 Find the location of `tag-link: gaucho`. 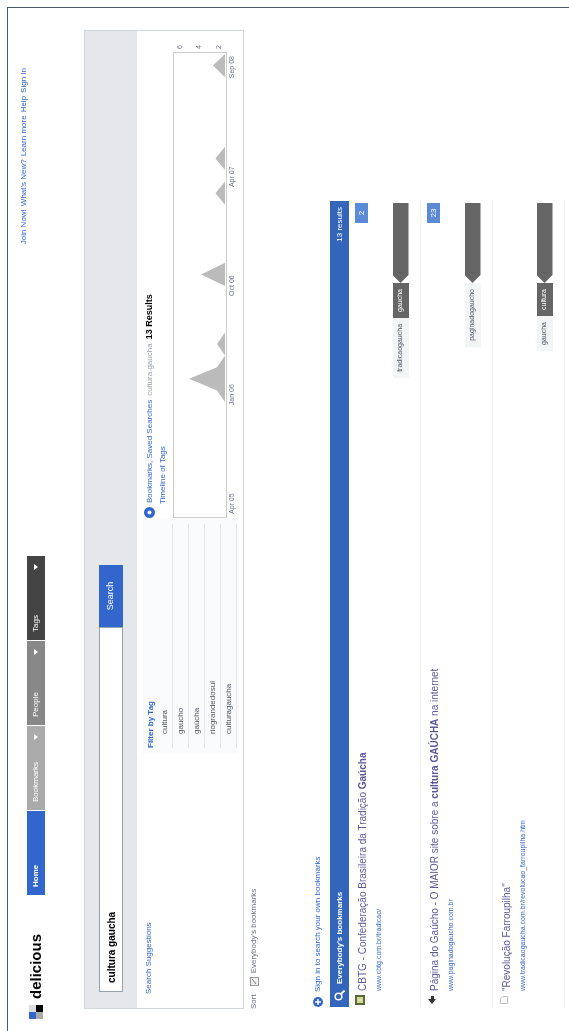

tag-link: gaucho is located at coordinates (182, 636).